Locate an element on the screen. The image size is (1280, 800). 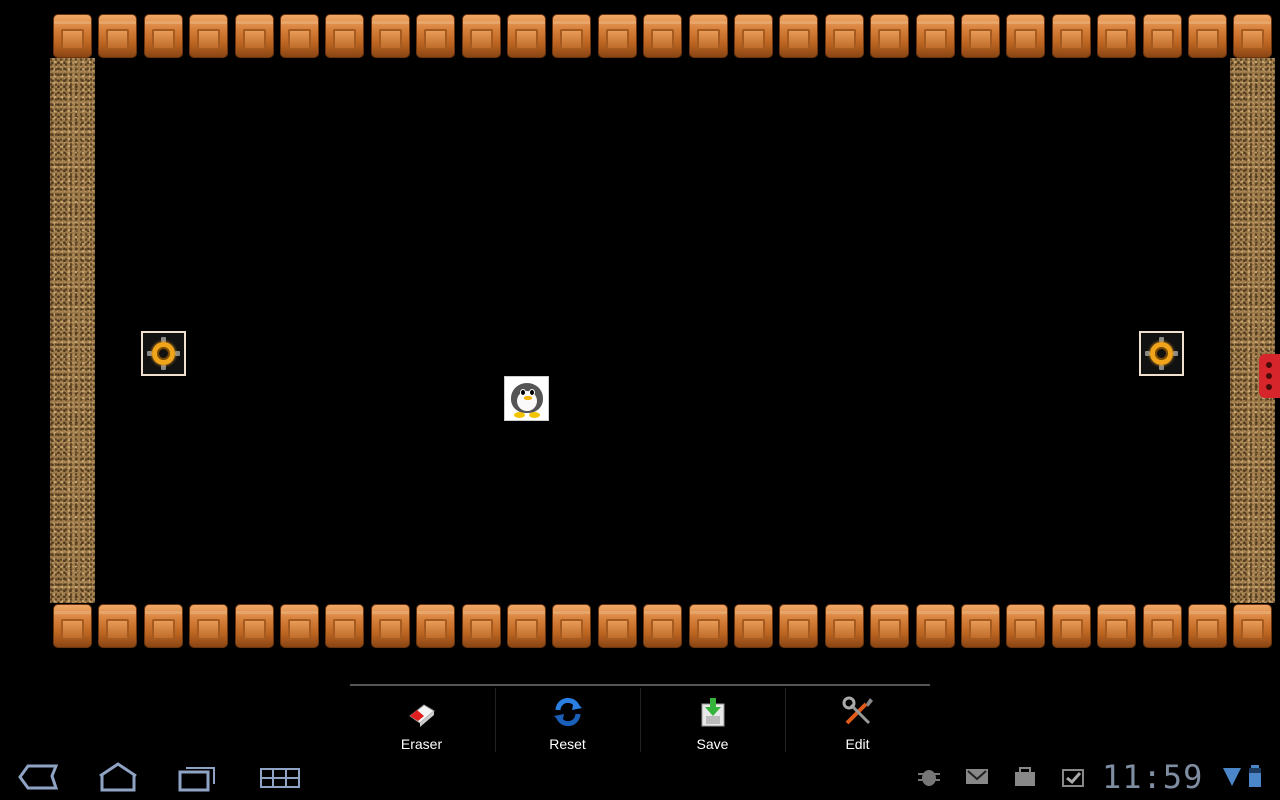
side-panel-handle is located at coordinates (1269, 376).